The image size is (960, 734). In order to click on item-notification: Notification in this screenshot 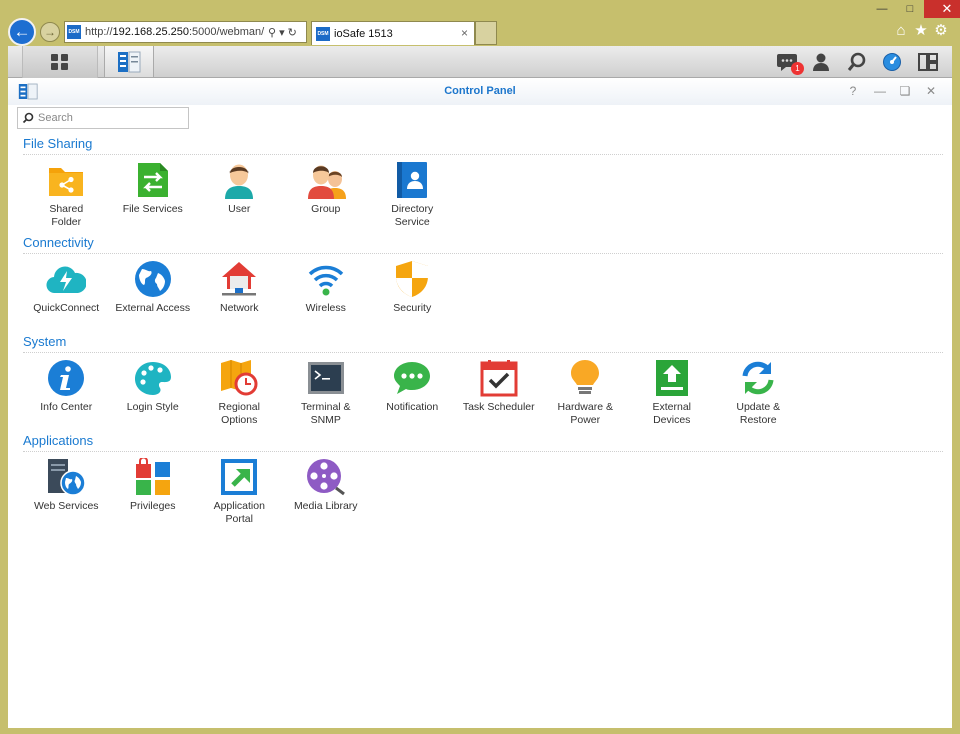, I will do `click(412, 392)`.